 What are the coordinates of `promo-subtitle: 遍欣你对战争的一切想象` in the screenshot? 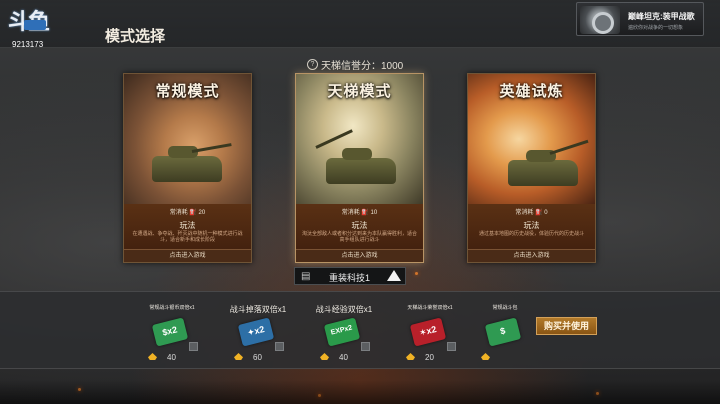 It's located at (656, 28).